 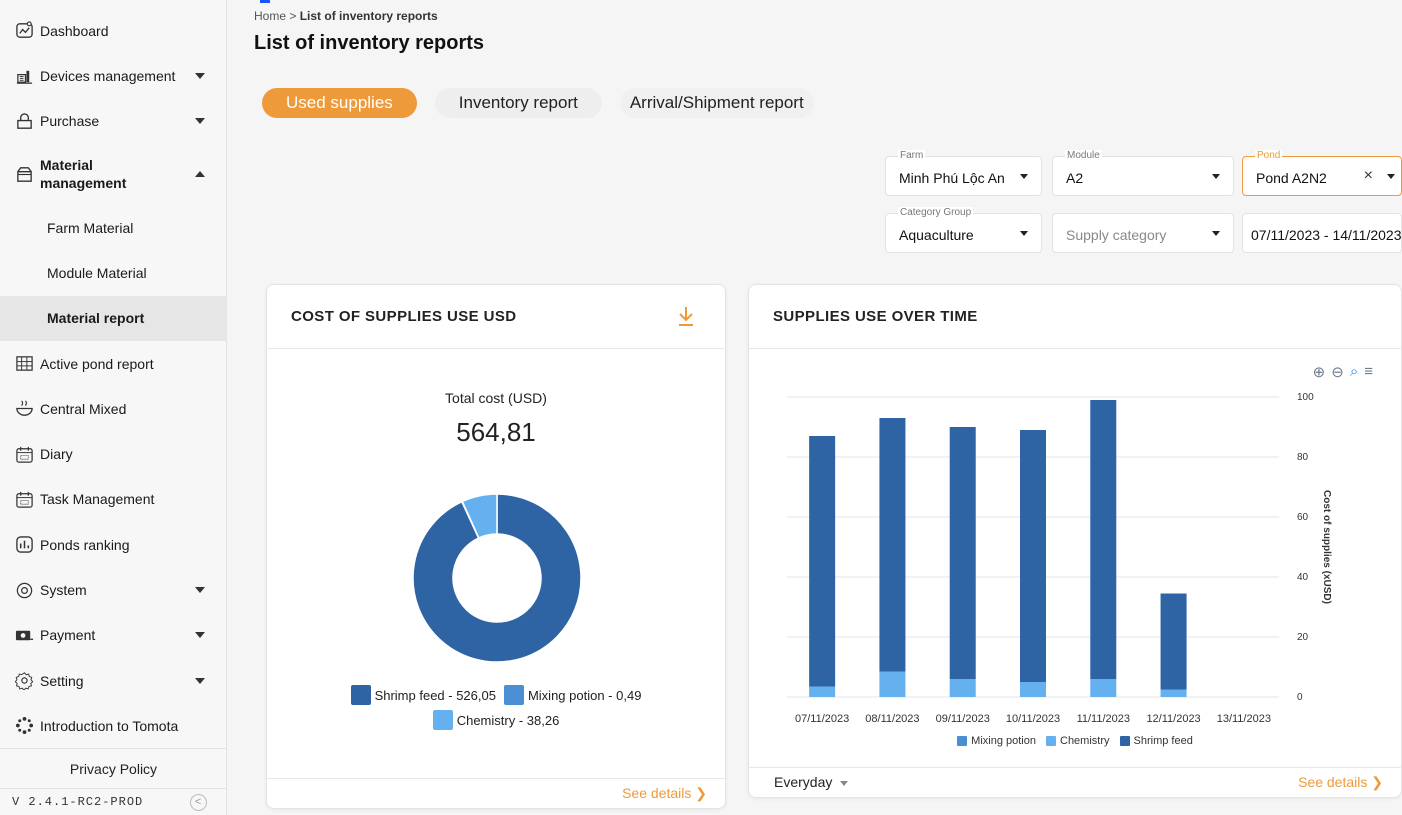 What do you see at coordinates (24, 726) in the screenshot?
I see `tomota-logo-icon` at bounding box center [24, 726].